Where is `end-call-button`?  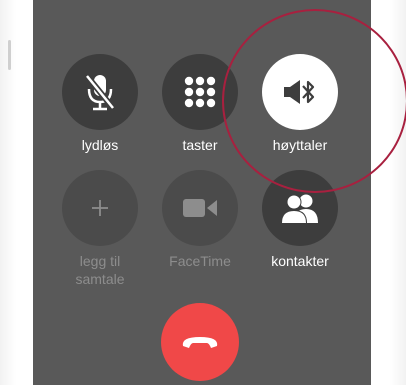
end-call-button is located at coordinates (200, 342).